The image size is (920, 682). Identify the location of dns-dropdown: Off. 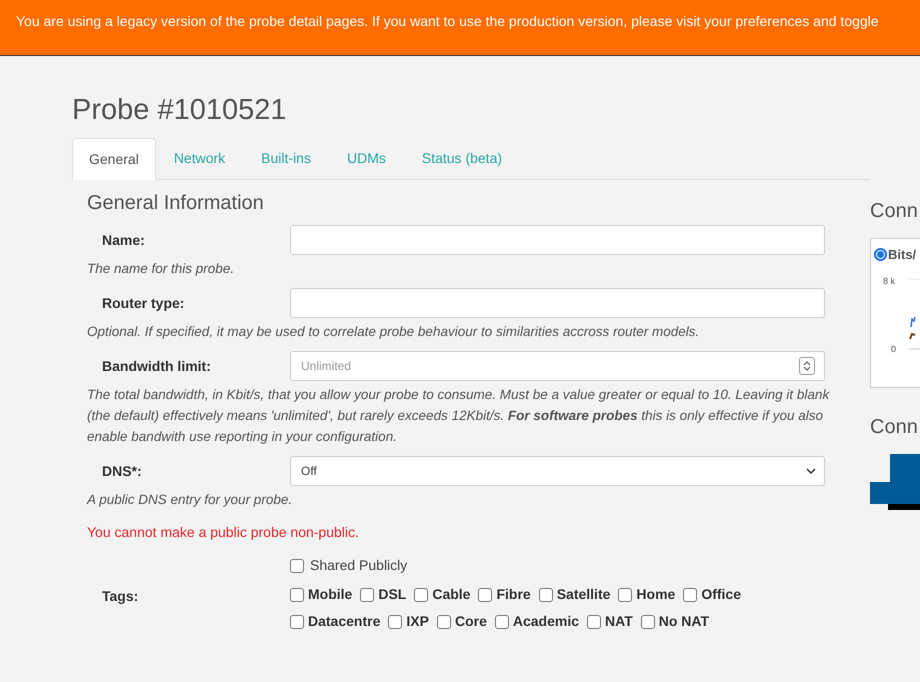
(557, 471).